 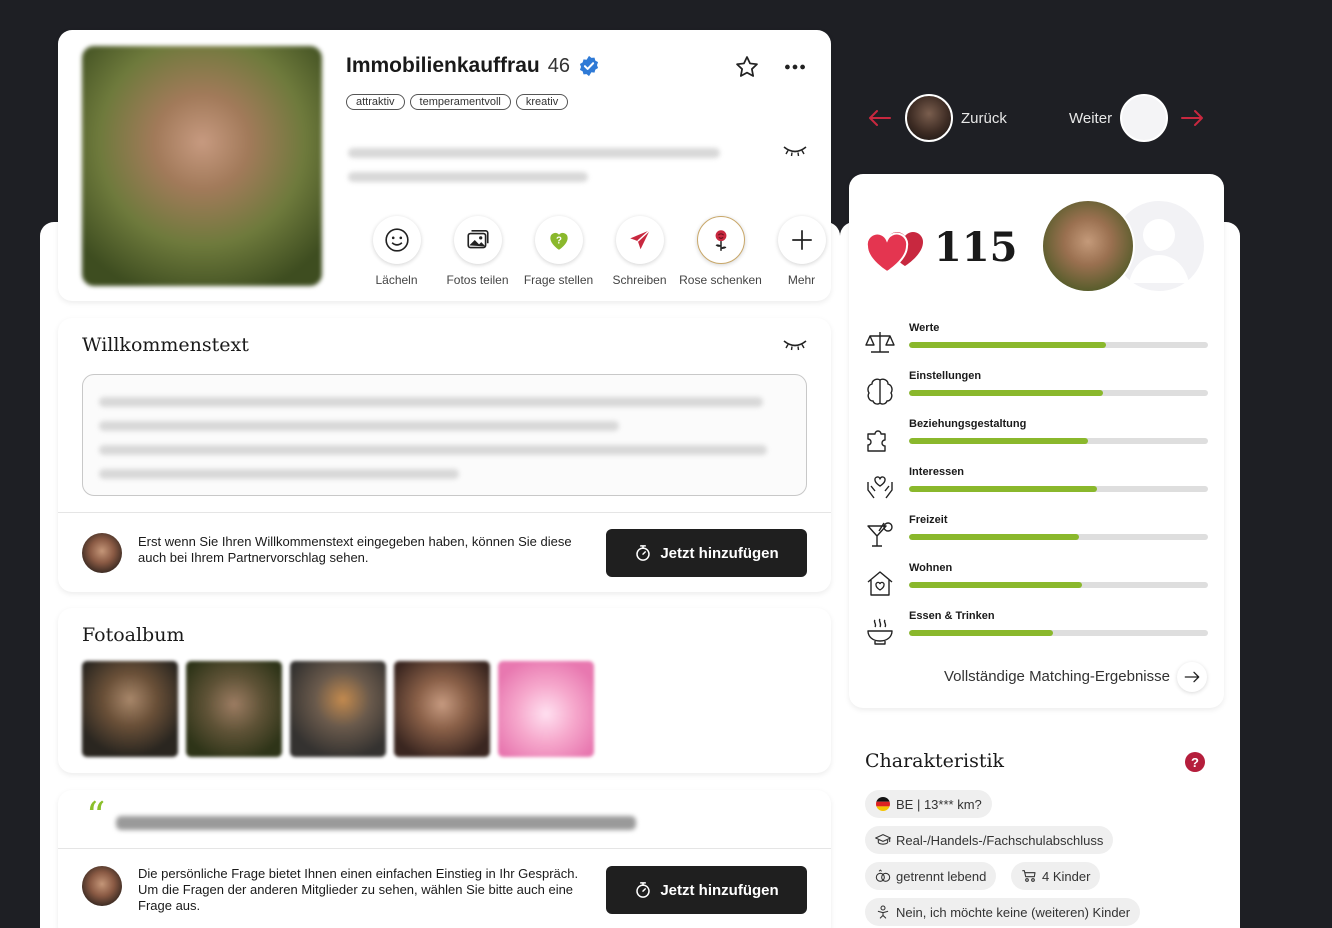 I want to click on matching-category-interessen: Interessen, so click(x=1037, y=486).